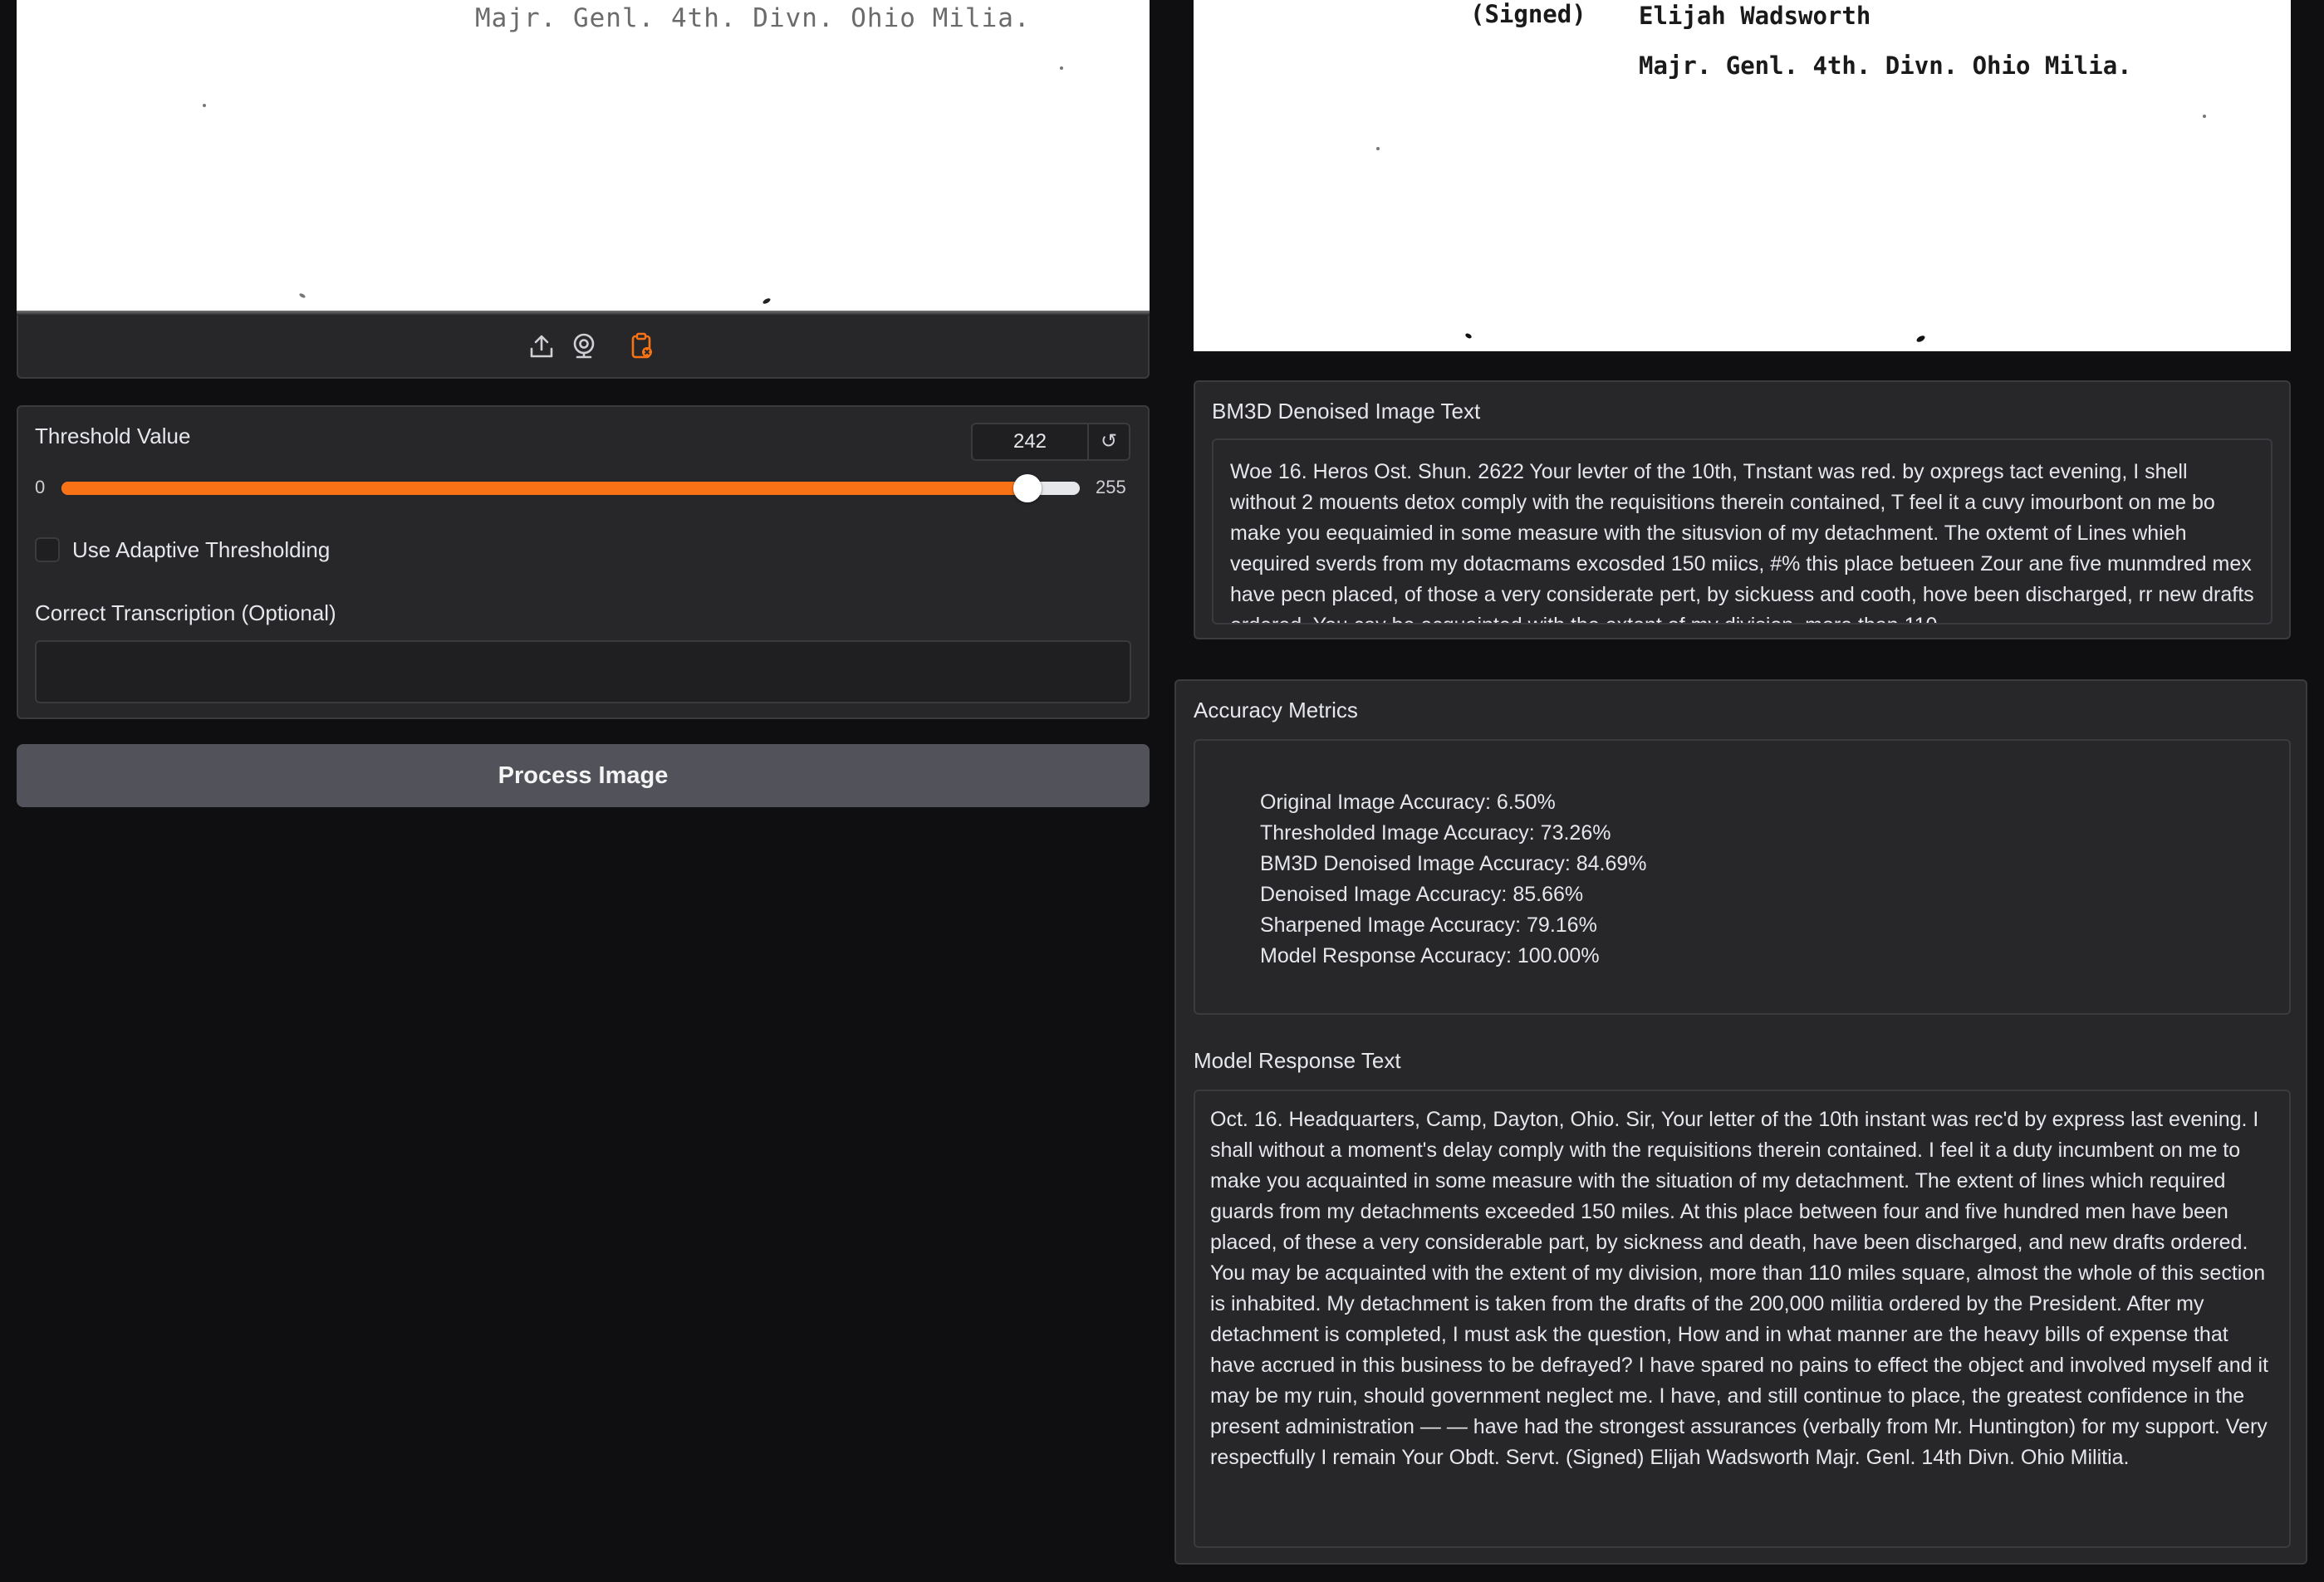  Describe the element at coordinates (753, 18) in the screenshot. I see `scan-signature-text: Majr. Genl. 4th. Divn. Ohio Milia.` at that location.